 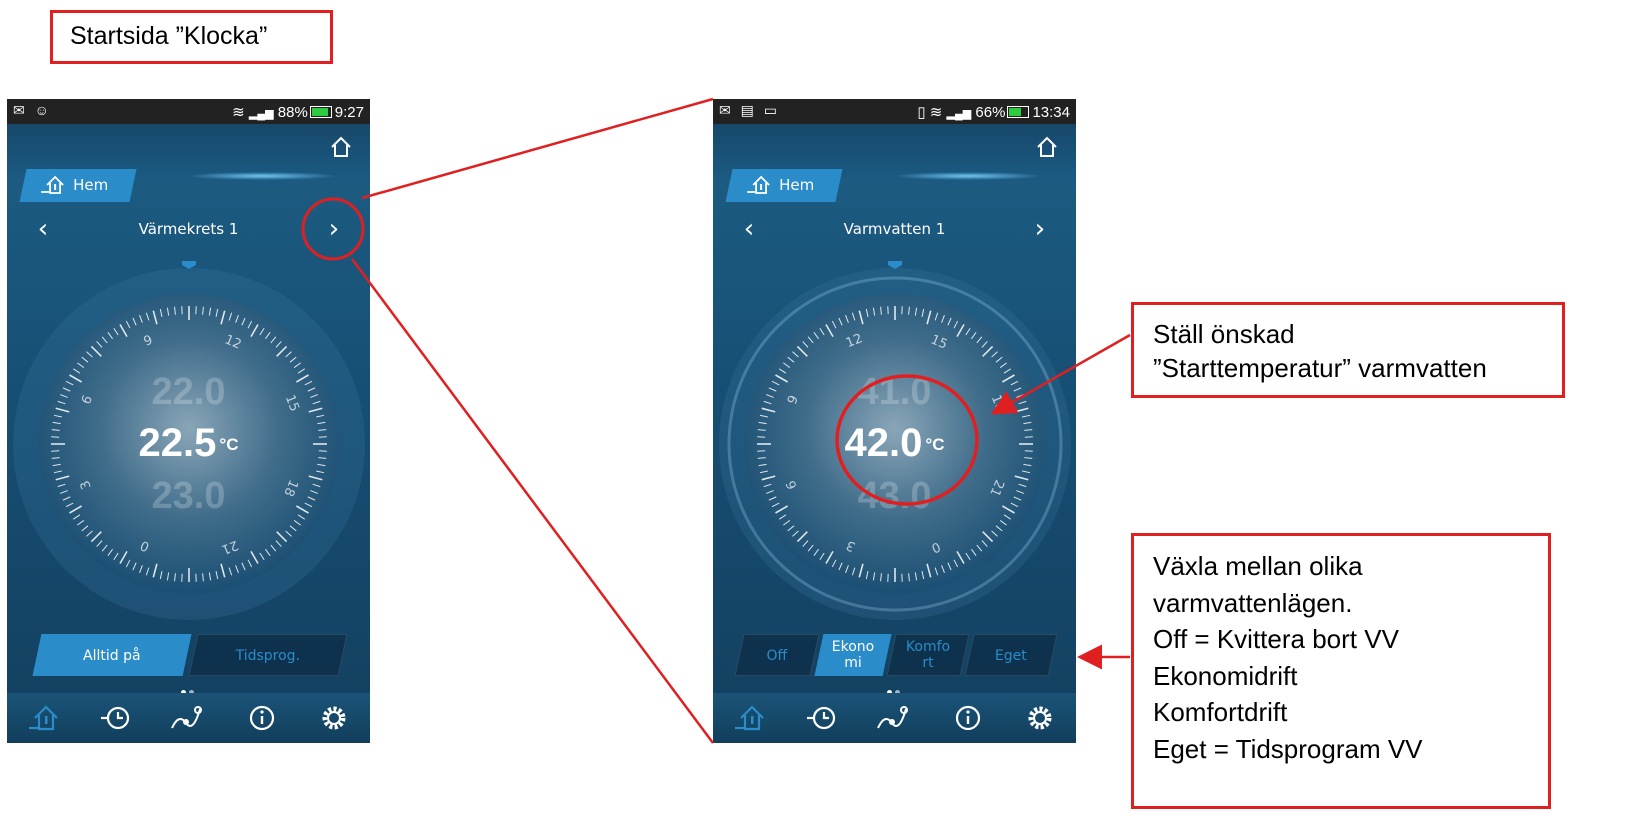 I want to click on mode-off: Off, so click(x=777, y=655).